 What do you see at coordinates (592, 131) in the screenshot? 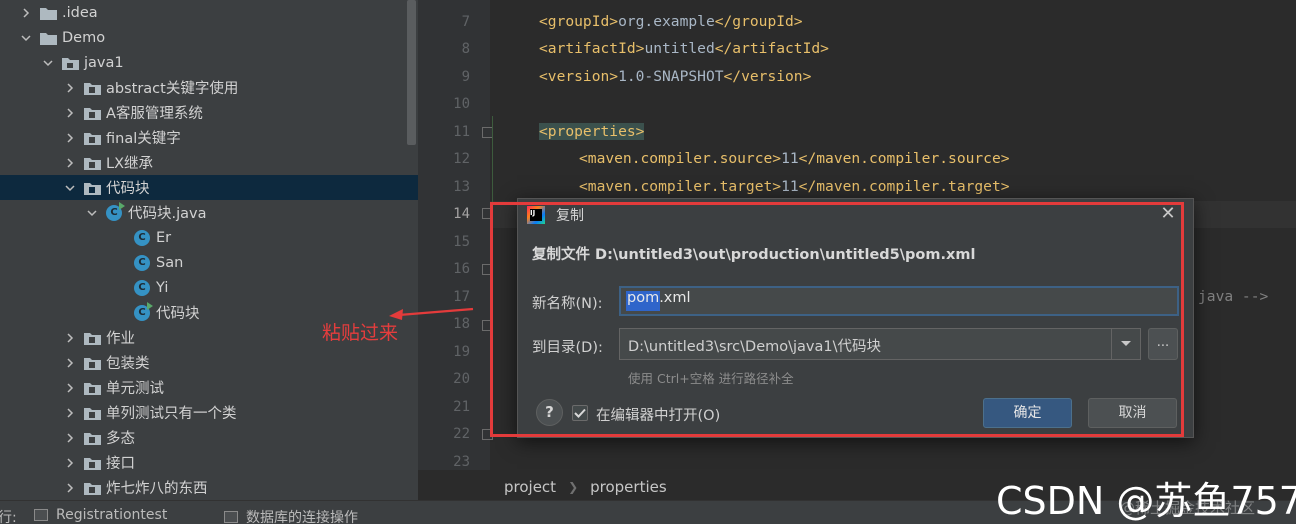
I see `xml-tag-highlighted: <properties>` at bounding box center [592, 131].